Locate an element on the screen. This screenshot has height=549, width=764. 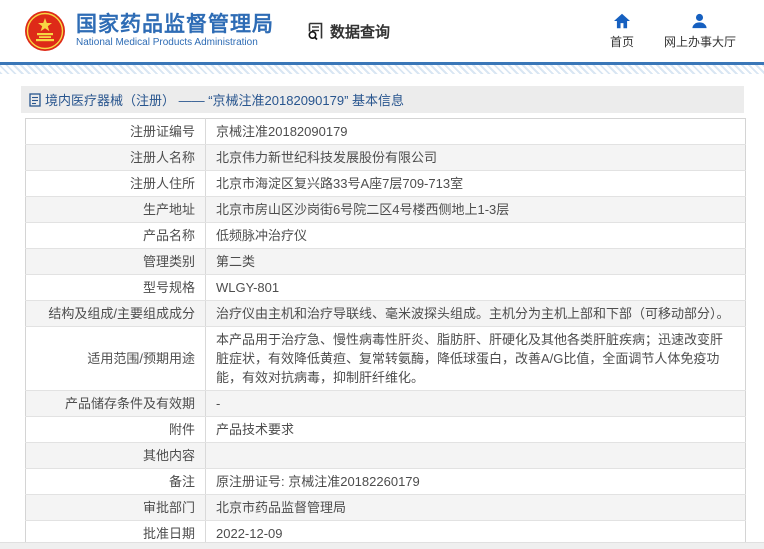
footer-strip is located at coordinates (382, 545).